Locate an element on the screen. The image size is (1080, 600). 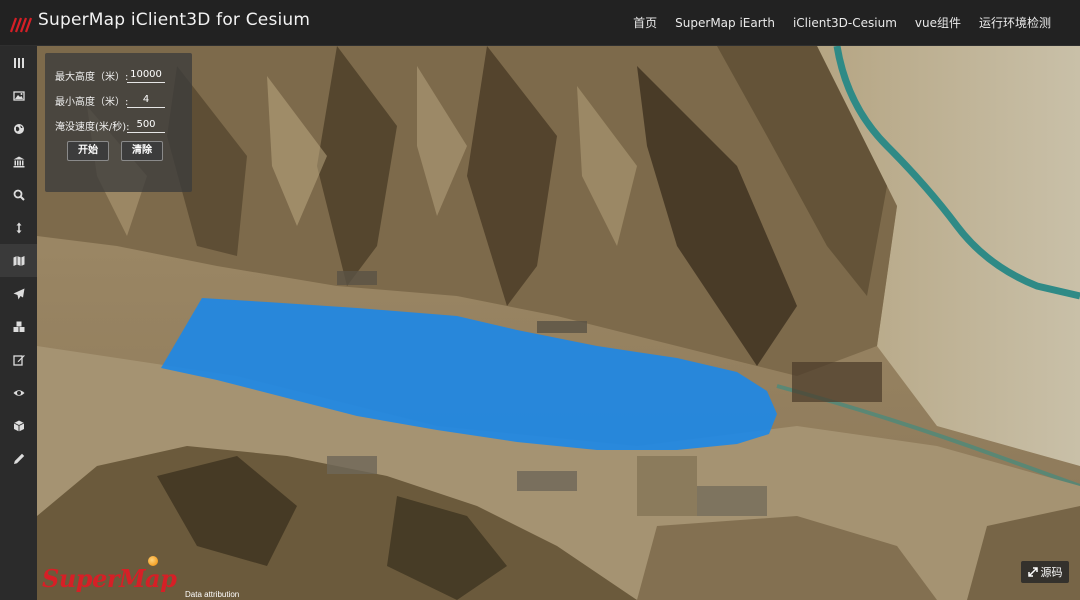
paper-plane-icon is located at coordinates (18, 293).